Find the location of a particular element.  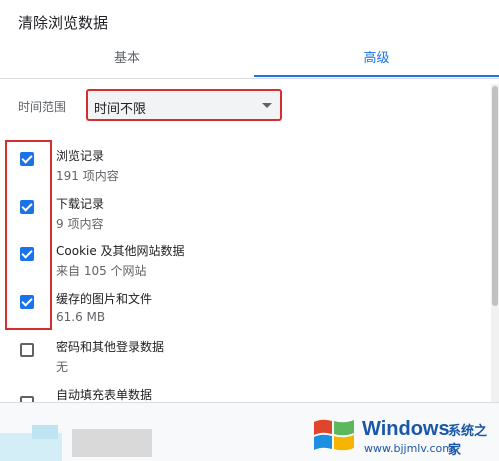

item-sublabel: 无 is located at coordinates (62, 367).